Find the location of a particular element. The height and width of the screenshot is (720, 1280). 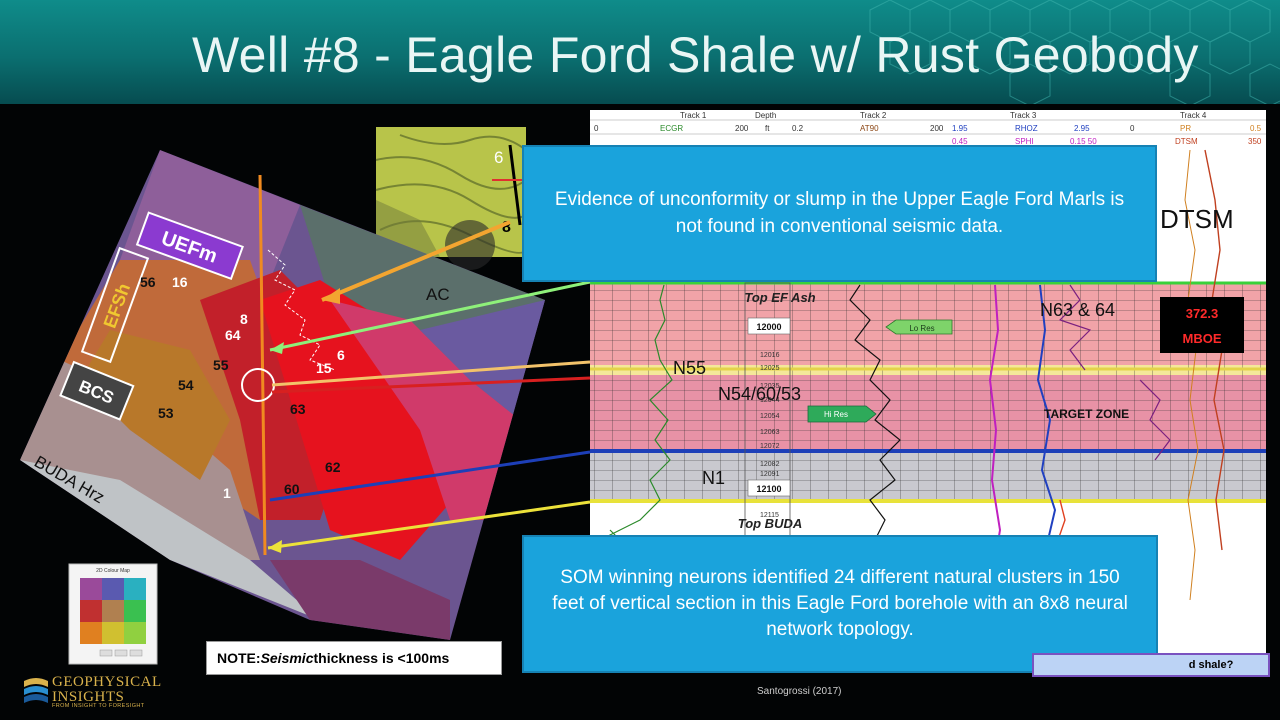

scale-200: 200 is located at coordinates (742, 128).